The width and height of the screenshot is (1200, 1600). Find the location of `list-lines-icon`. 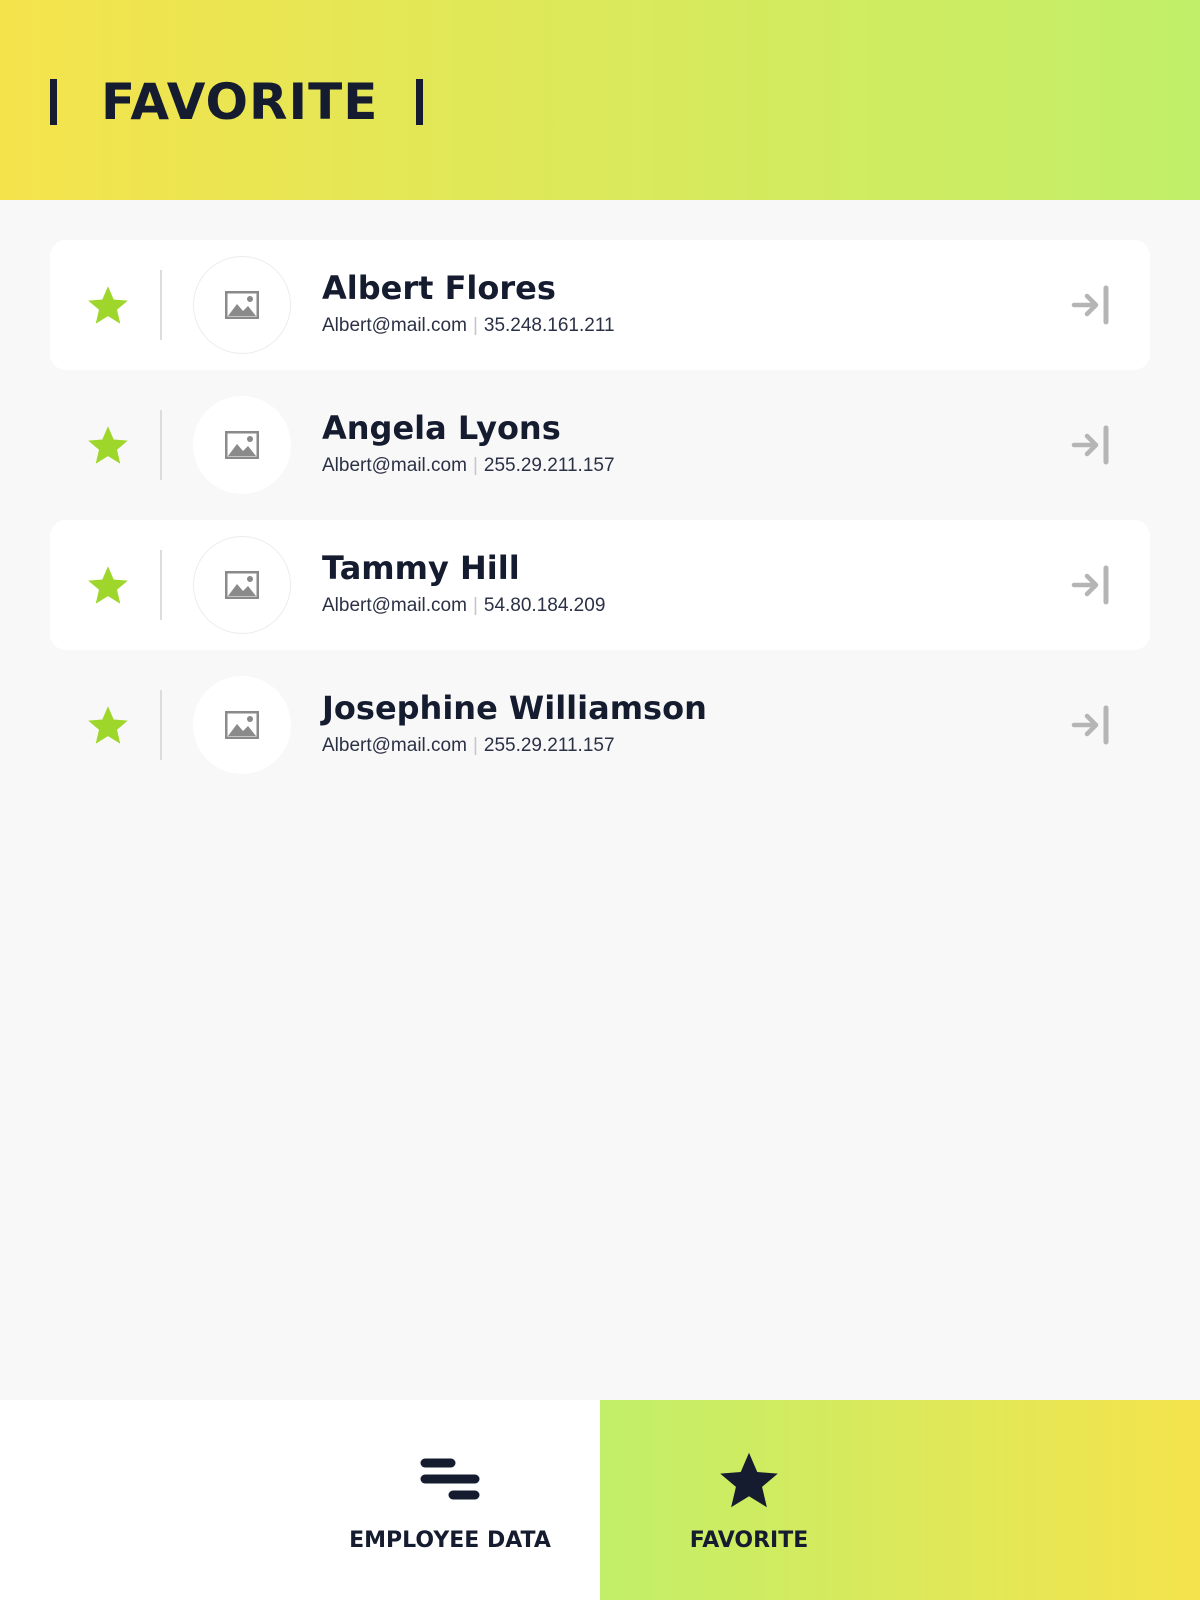

list-lines-icon is located at coordinates (450, 1480).